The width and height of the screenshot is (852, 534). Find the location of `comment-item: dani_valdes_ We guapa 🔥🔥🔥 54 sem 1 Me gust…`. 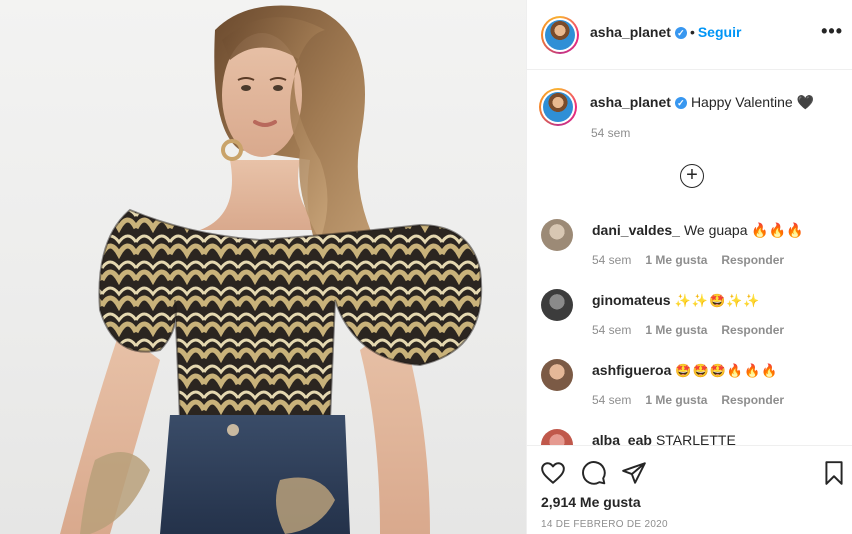

comment-item: dani_valdes_ We guapa 🔥🔥🔥 54 sem 1 Me gust… is located at coordinates (691, 240).